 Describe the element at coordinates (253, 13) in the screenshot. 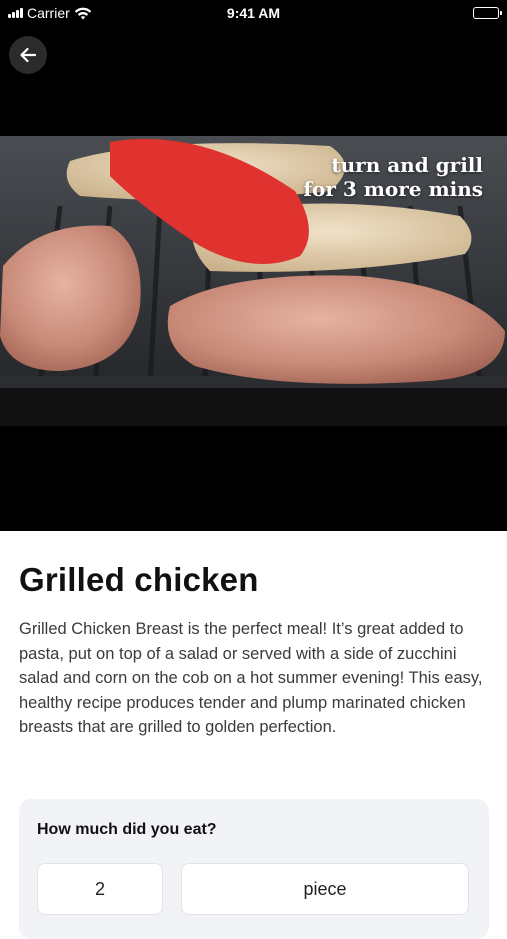

I see `status-bar: Carrier 9:41 AM` at that location.